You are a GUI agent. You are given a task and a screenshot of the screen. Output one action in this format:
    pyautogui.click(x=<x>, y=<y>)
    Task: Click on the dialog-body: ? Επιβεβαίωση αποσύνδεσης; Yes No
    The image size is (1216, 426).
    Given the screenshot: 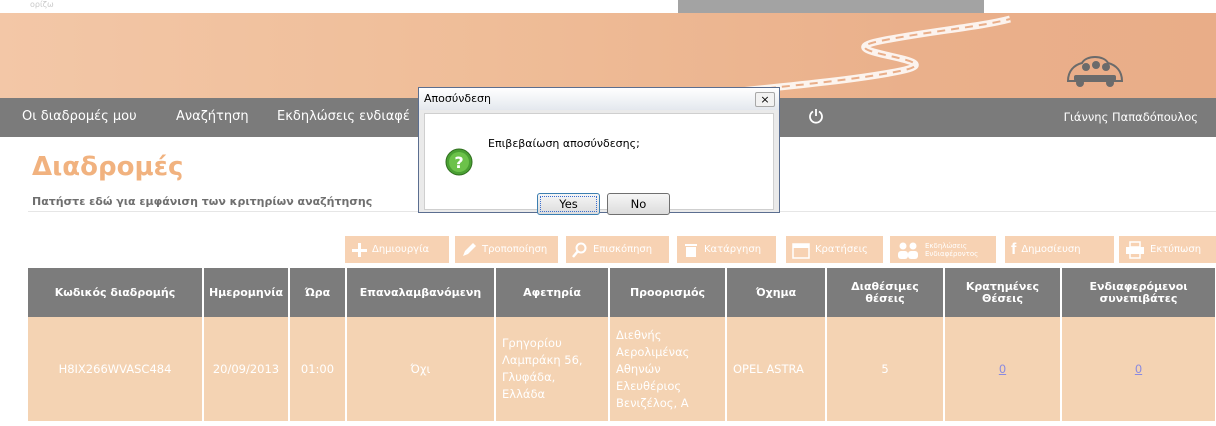 What is the action you would take?
    pyautogui.click(x=599, y=164)
    